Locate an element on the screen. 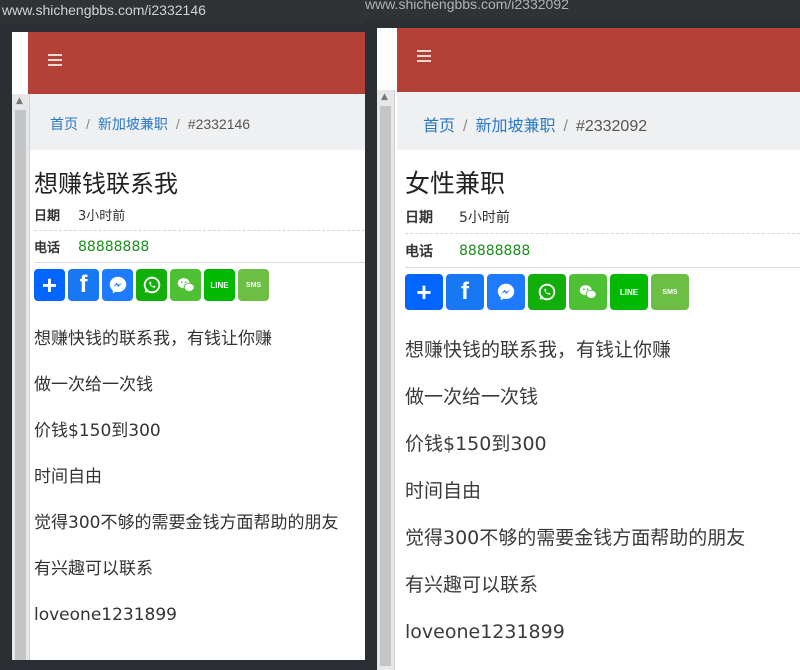  date-row: 日期 3小时前 is located at coordinates (199, 215).